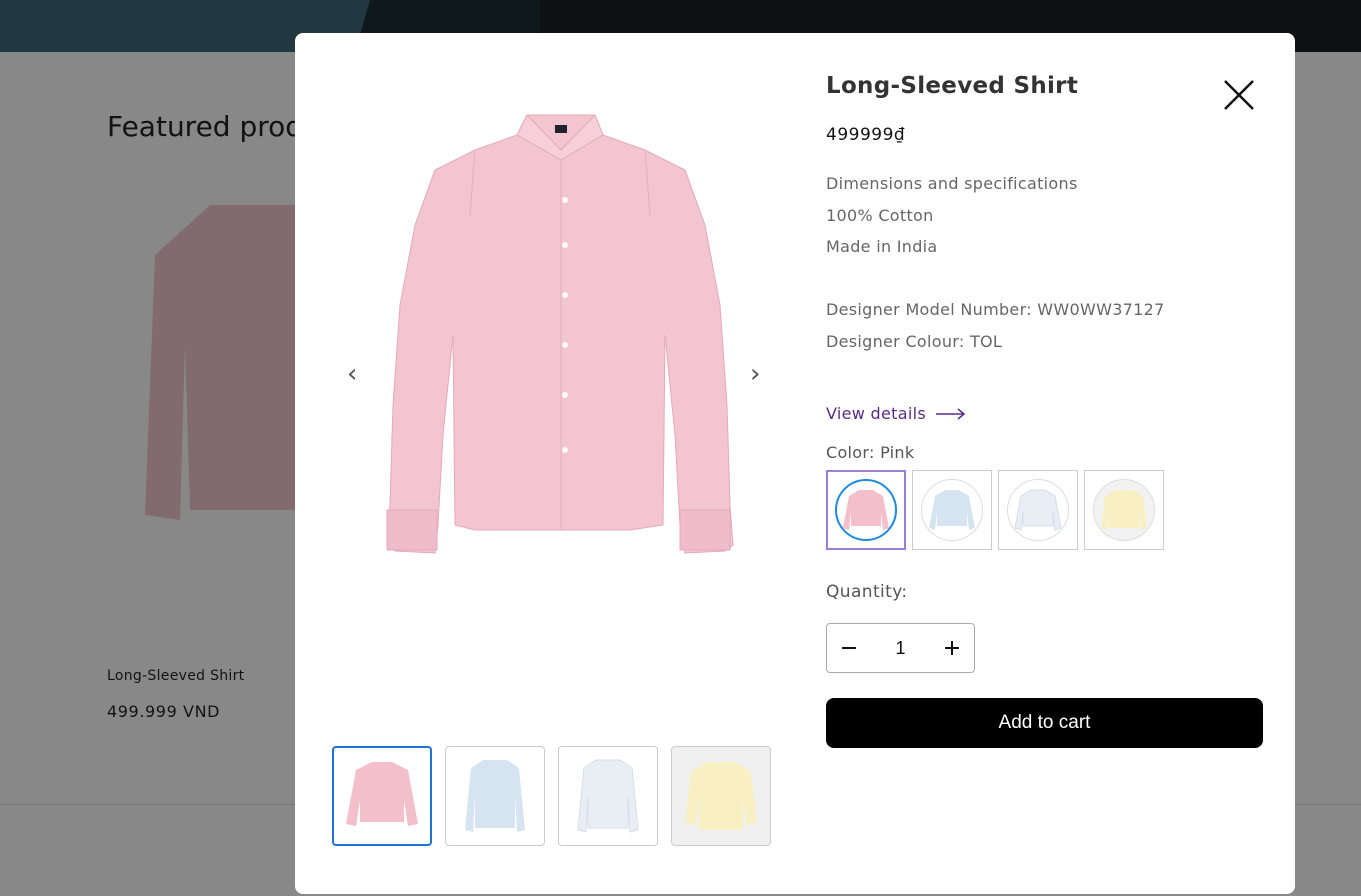 The image size is (1361, 896). Describe the element at coordinates (882, 246) in the screenshot. I see `description-line: Made in India` at that location.